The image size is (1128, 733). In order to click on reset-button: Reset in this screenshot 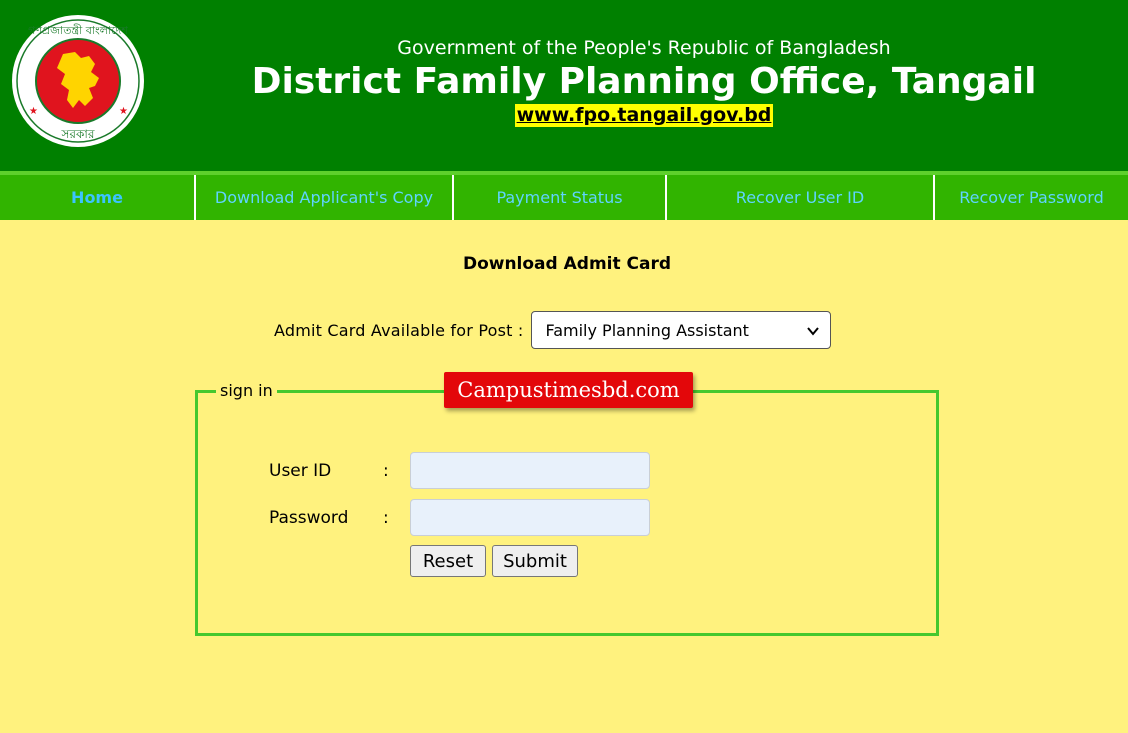, I will do `click(448, 561)`.